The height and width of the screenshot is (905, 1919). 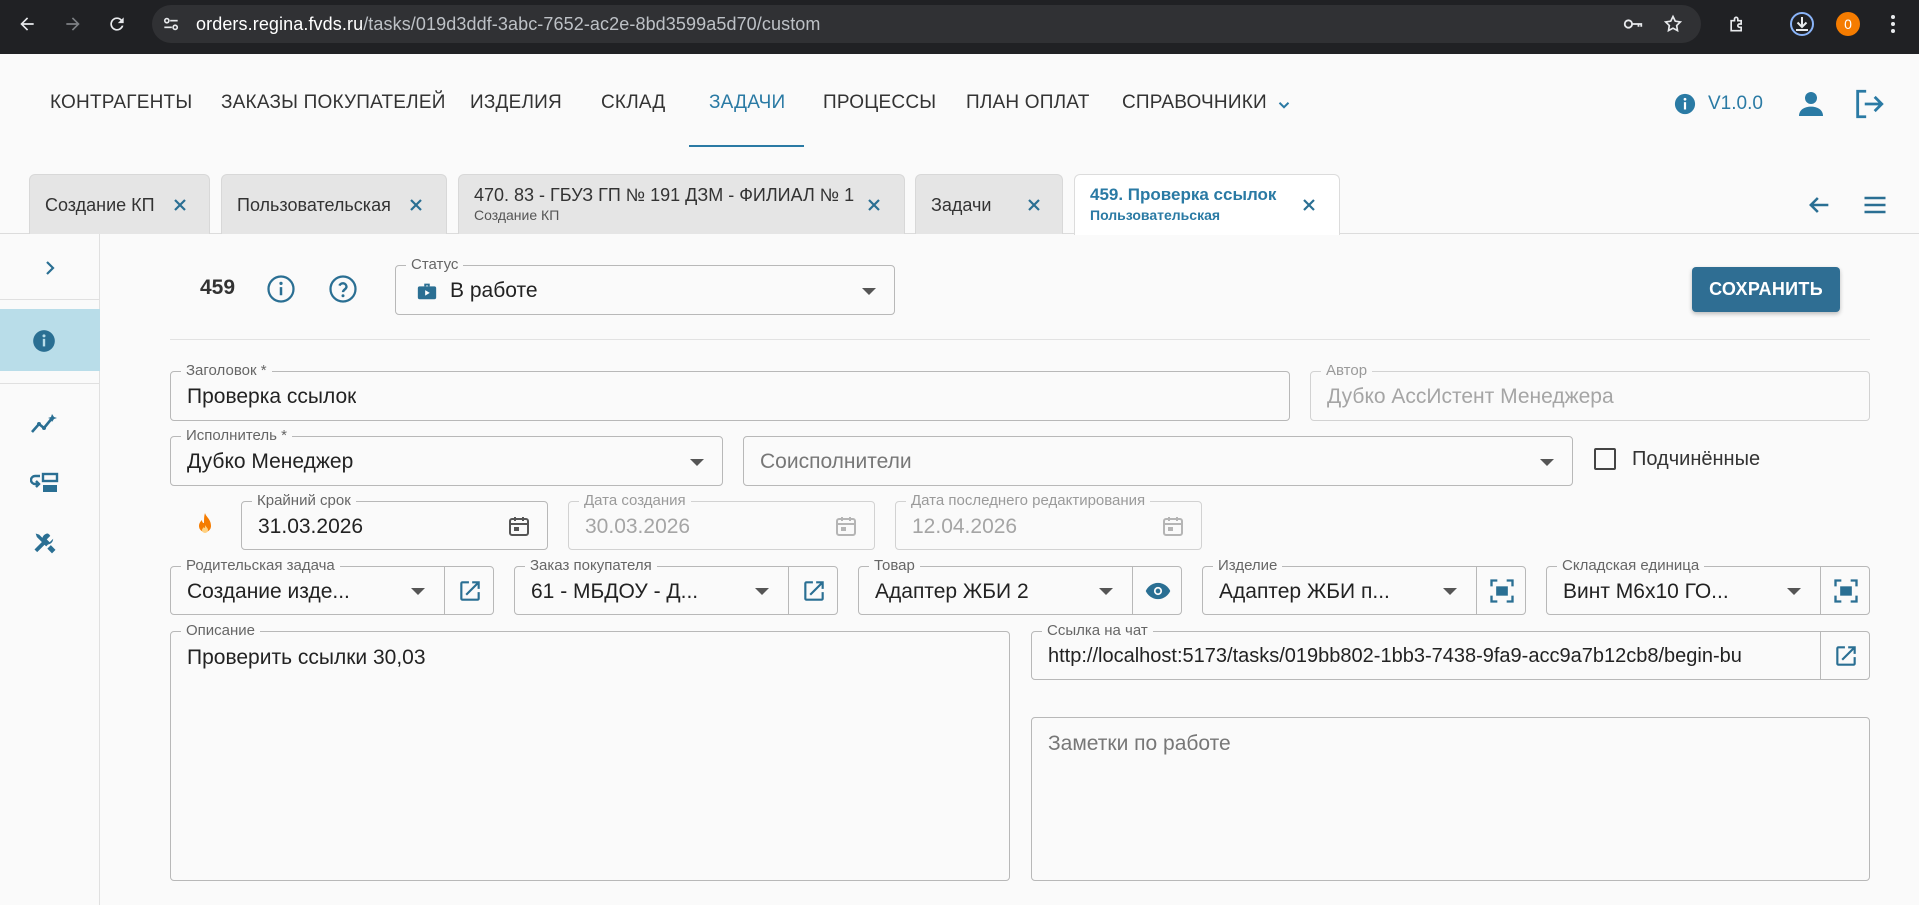 I want to click on nav-tasks: ЗАДАЧИ, so click(x=747, y=103).